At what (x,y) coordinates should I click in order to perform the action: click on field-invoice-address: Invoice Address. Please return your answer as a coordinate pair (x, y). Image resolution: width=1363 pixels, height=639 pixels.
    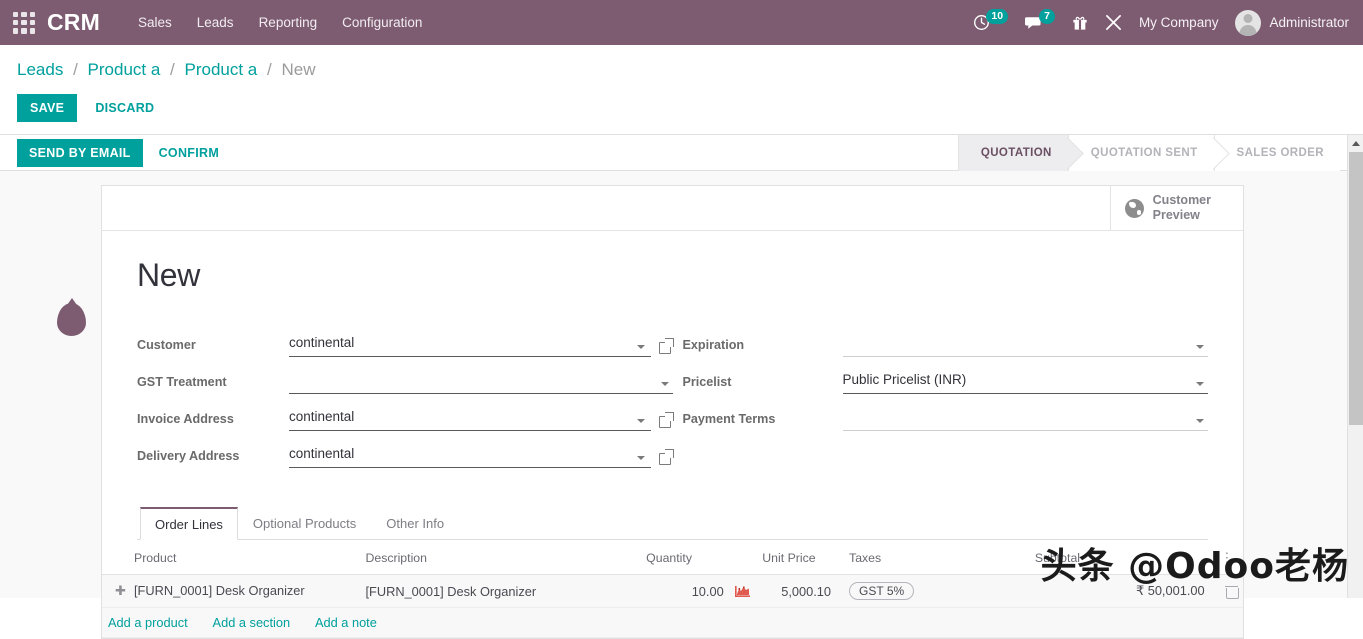
    Looking at the image, I should click on (405, 416).